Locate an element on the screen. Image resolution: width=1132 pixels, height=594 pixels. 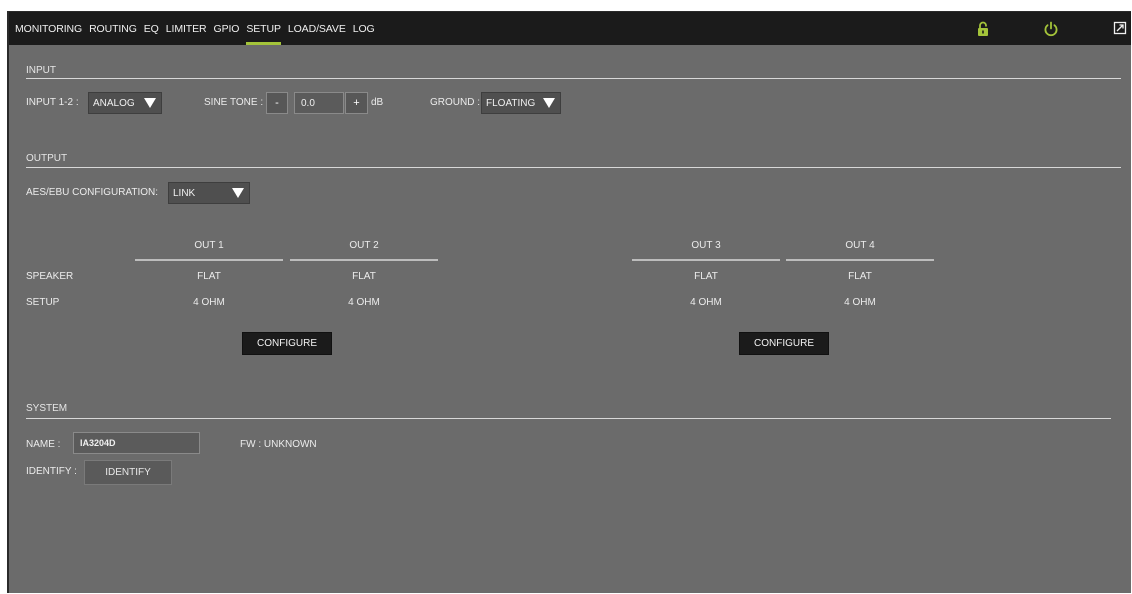
tab-eq: EQ is located at coordinates (151, 29).